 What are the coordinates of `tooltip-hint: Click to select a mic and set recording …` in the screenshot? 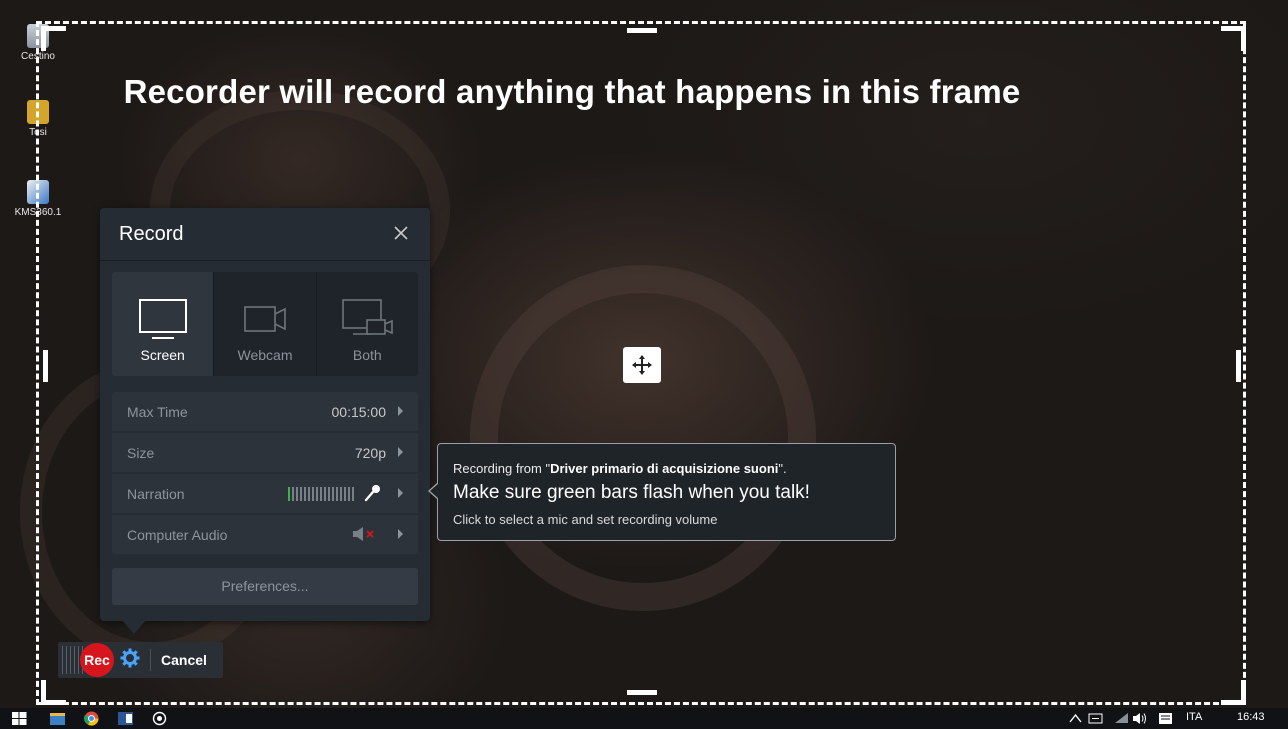 It's located at (585, 519).